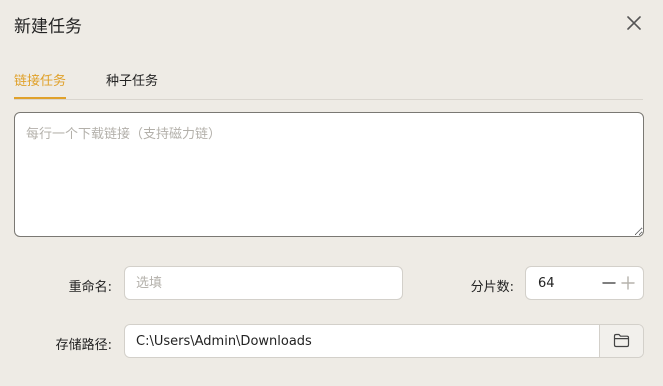 This screenshot has width=663, height=386. Describe the element at coordinates (546, 283) in the screenshot. I see `chunks-value: 64` at that location.